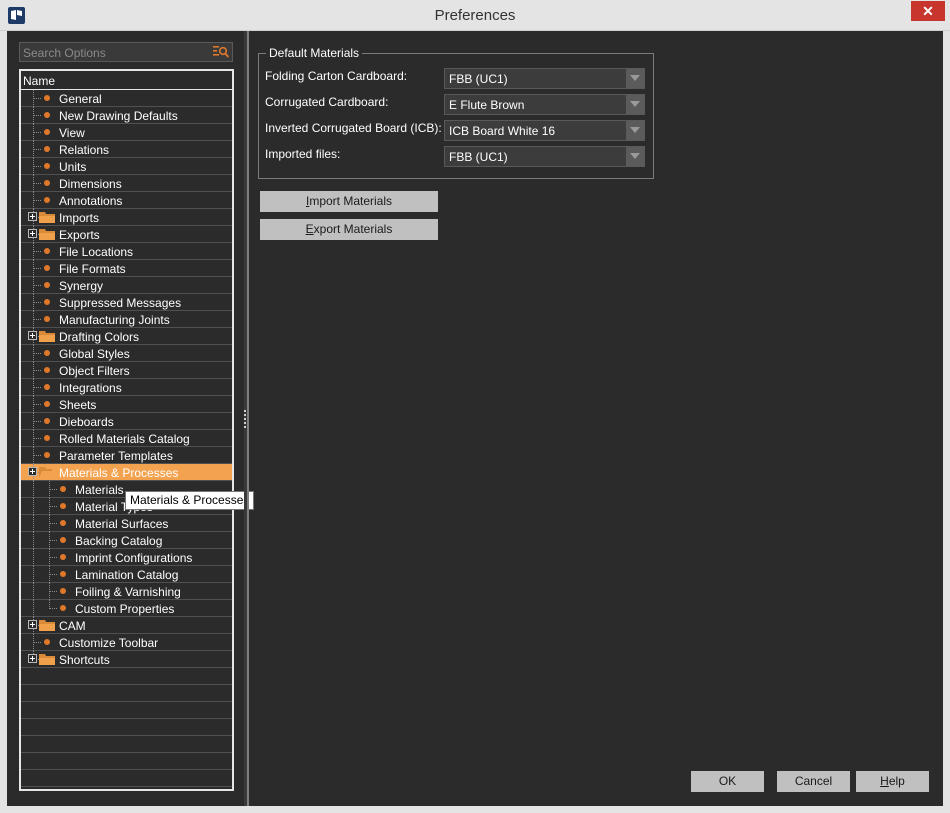 The height and width of the screenshot is (813, 950). What do you see at coordinates (126, 659) in the screenshot?
I see `tree-item: Shortcuts` at bounding box center [126, 659].